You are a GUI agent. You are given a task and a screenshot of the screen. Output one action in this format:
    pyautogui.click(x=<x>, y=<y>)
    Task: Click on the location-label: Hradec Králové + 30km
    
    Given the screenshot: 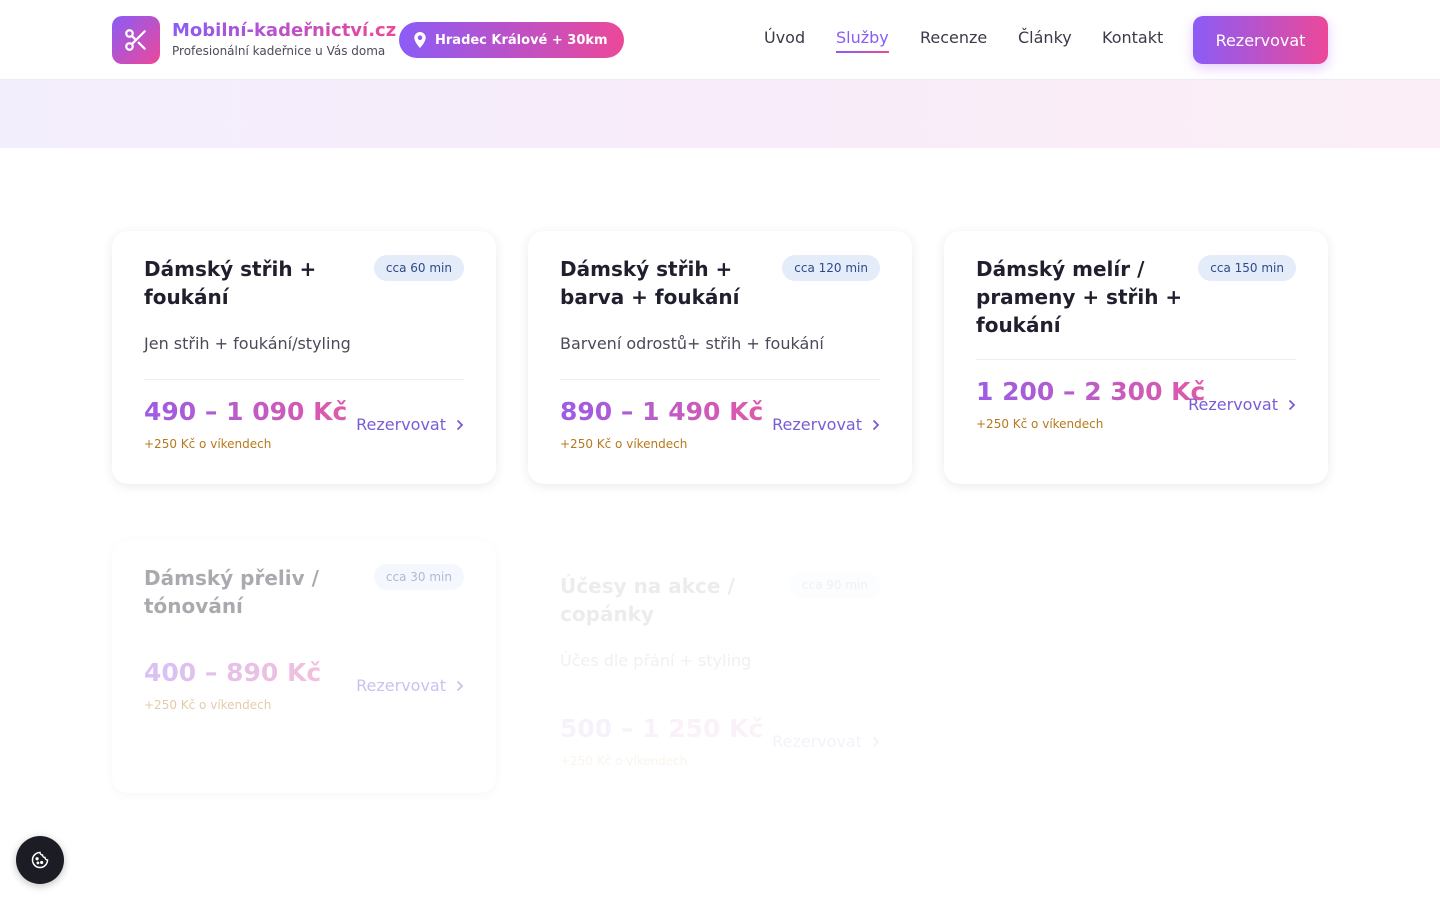 What is the action you would take?
    pyautogui.click(x=521, y=40)
    